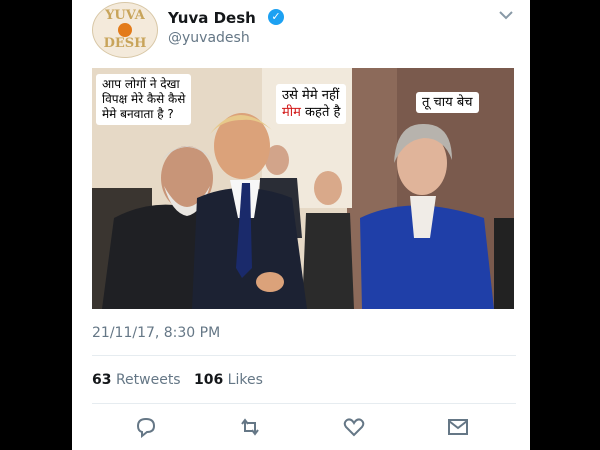 The image size is (600, 450). What do you see at coordinates (125, 15) in the screenshot?
I see `avatar-text-top: YUVA` at bounding box center [125, 15].